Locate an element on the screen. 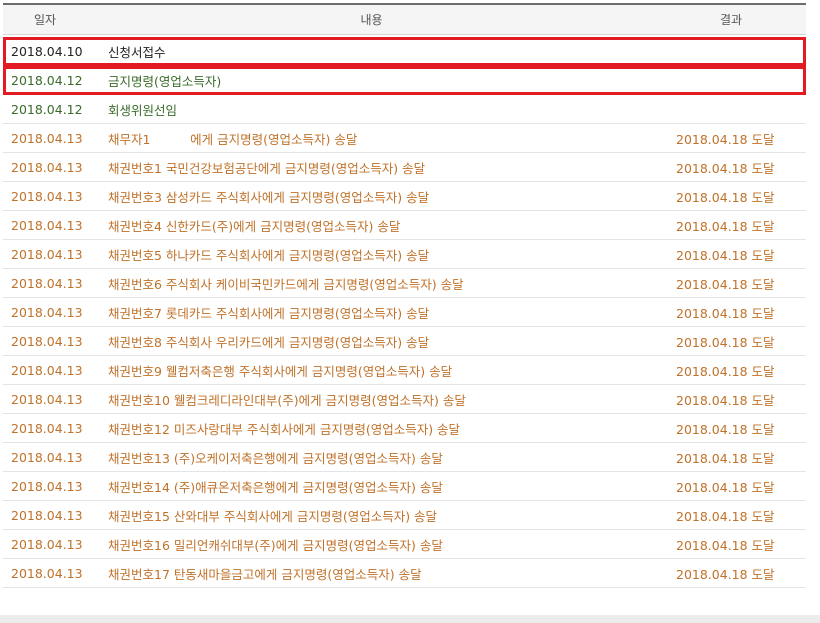 The image size is (820, 623). row-content: 신청서접수 is located at coordinates (137, 52).